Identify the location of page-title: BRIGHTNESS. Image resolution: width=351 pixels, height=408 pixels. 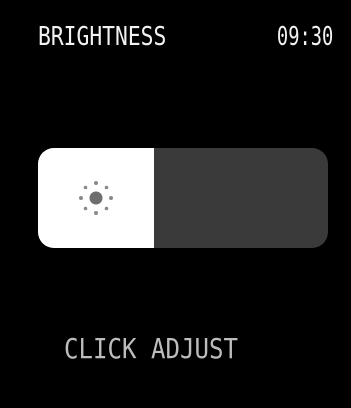
(102, 37).